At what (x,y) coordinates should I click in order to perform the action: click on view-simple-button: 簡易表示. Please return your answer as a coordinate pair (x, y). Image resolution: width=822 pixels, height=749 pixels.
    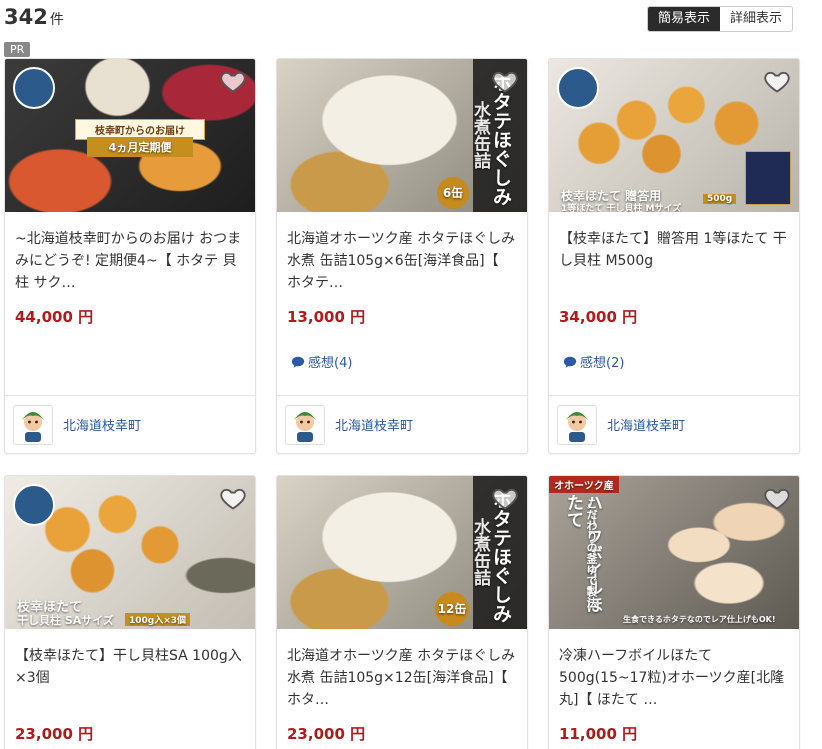
    Looking at the image, I should click on (684, 19).